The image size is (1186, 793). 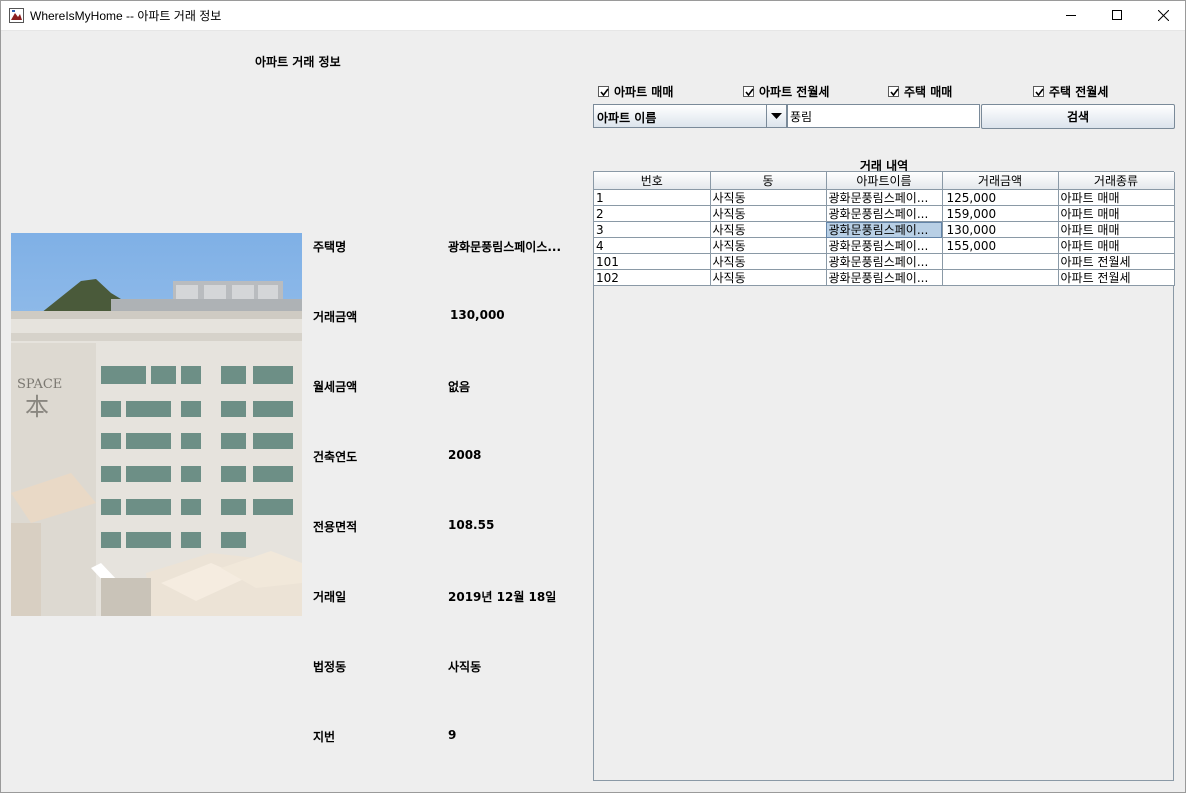 I want to click on table-row: 102 사직동 광화문풍림스페이... 아파트 전월세, so click(x=884, y=277).